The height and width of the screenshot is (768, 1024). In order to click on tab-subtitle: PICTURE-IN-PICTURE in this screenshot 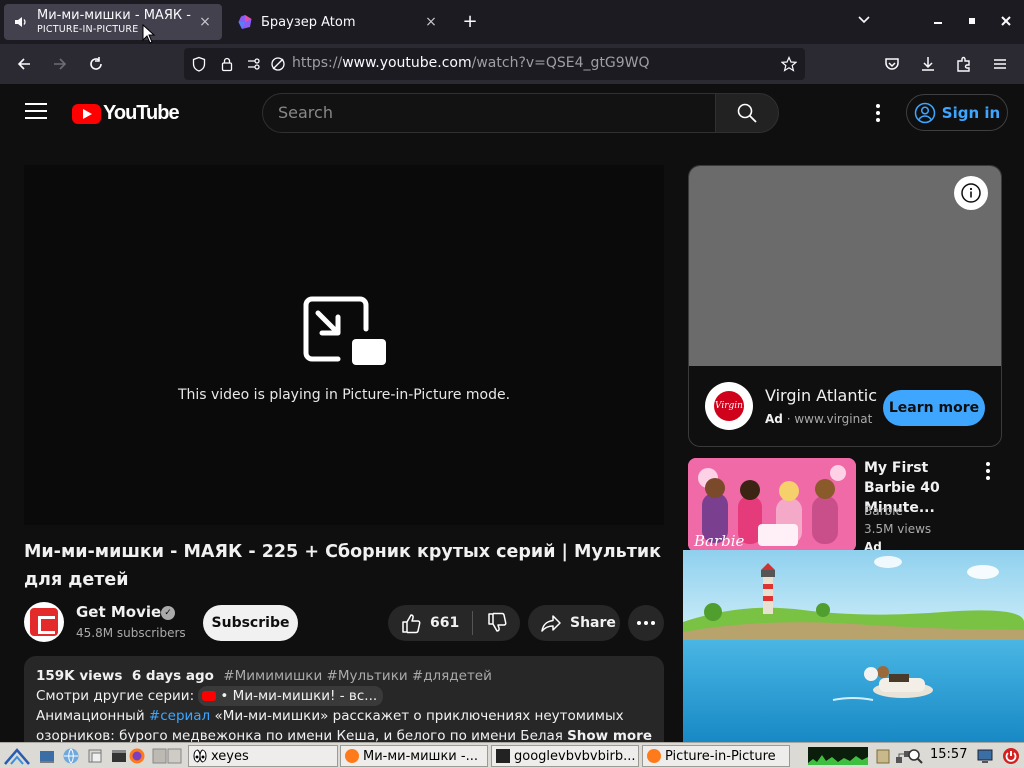, I will do `click(88, 29)`.